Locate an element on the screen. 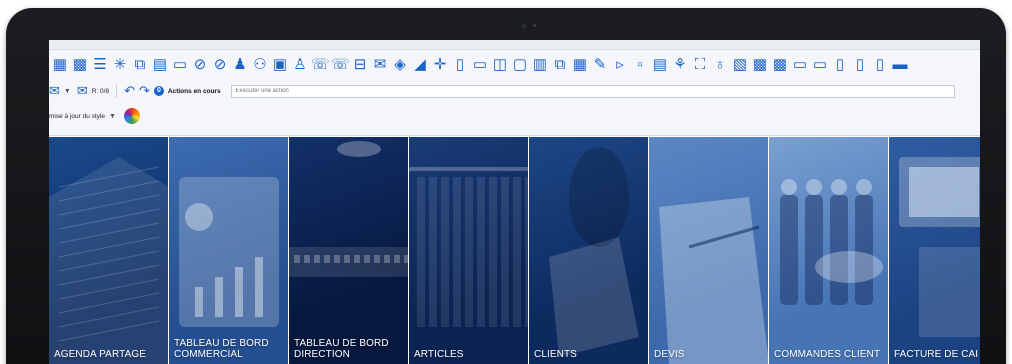 Image resolution: width=1012 pixels, height=364 pixels. tile-label: TABLEAU DE BORD COMMERCIAL is located at coordinates (221, 349).